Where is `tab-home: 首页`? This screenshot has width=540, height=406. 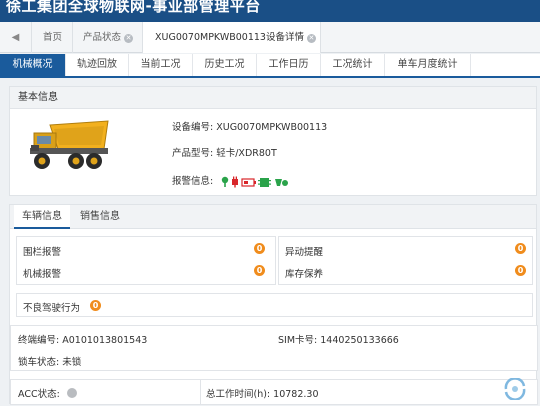
tab-home: 首页 is located at coordinates (53, 37).